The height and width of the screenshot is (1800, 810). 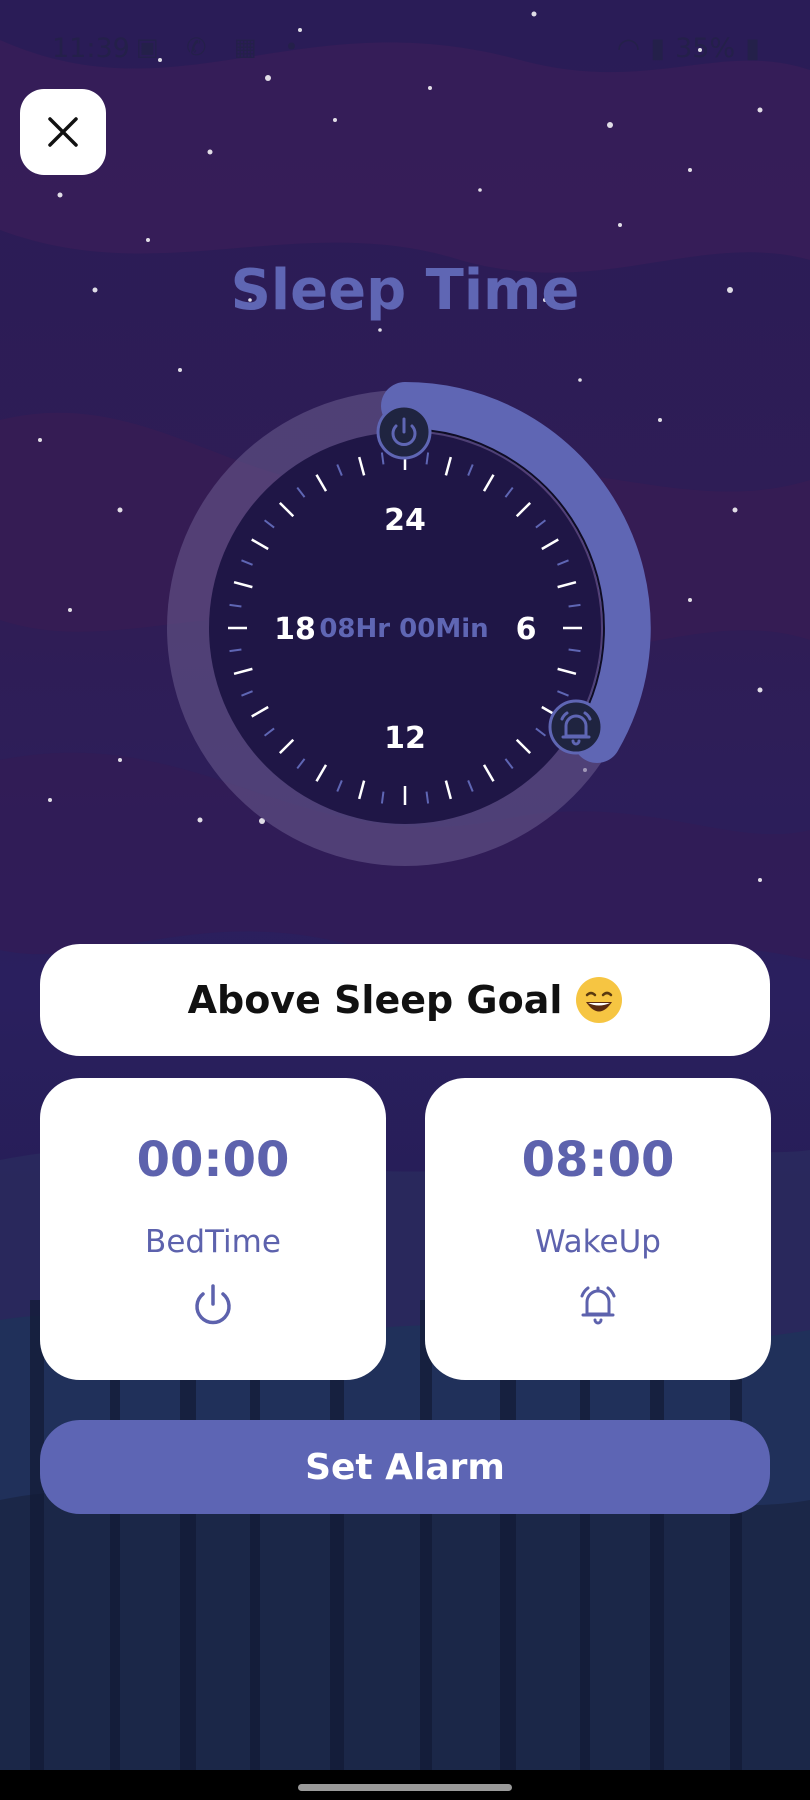 I want to click on hour-label-18: 18, so click(x=295, y=629).